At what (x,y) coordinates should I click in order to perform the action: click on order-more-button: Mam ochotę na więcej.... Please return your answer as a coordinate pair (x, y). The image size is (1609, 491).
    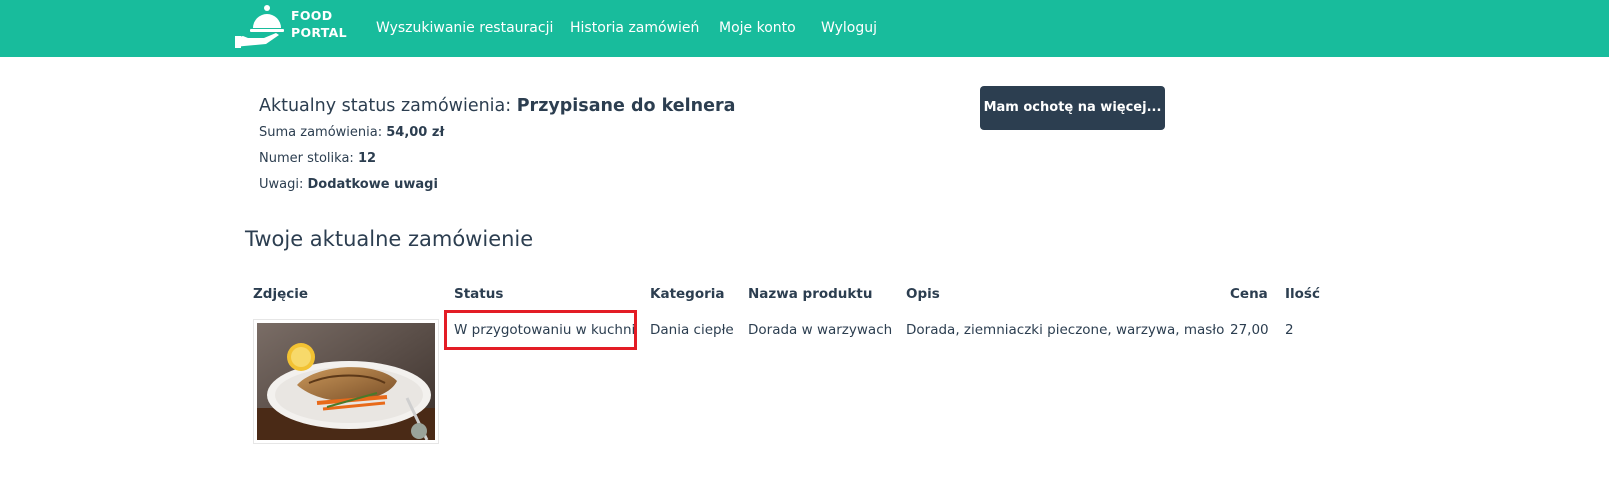
    Looking at the image, I should click on (1072, 108).